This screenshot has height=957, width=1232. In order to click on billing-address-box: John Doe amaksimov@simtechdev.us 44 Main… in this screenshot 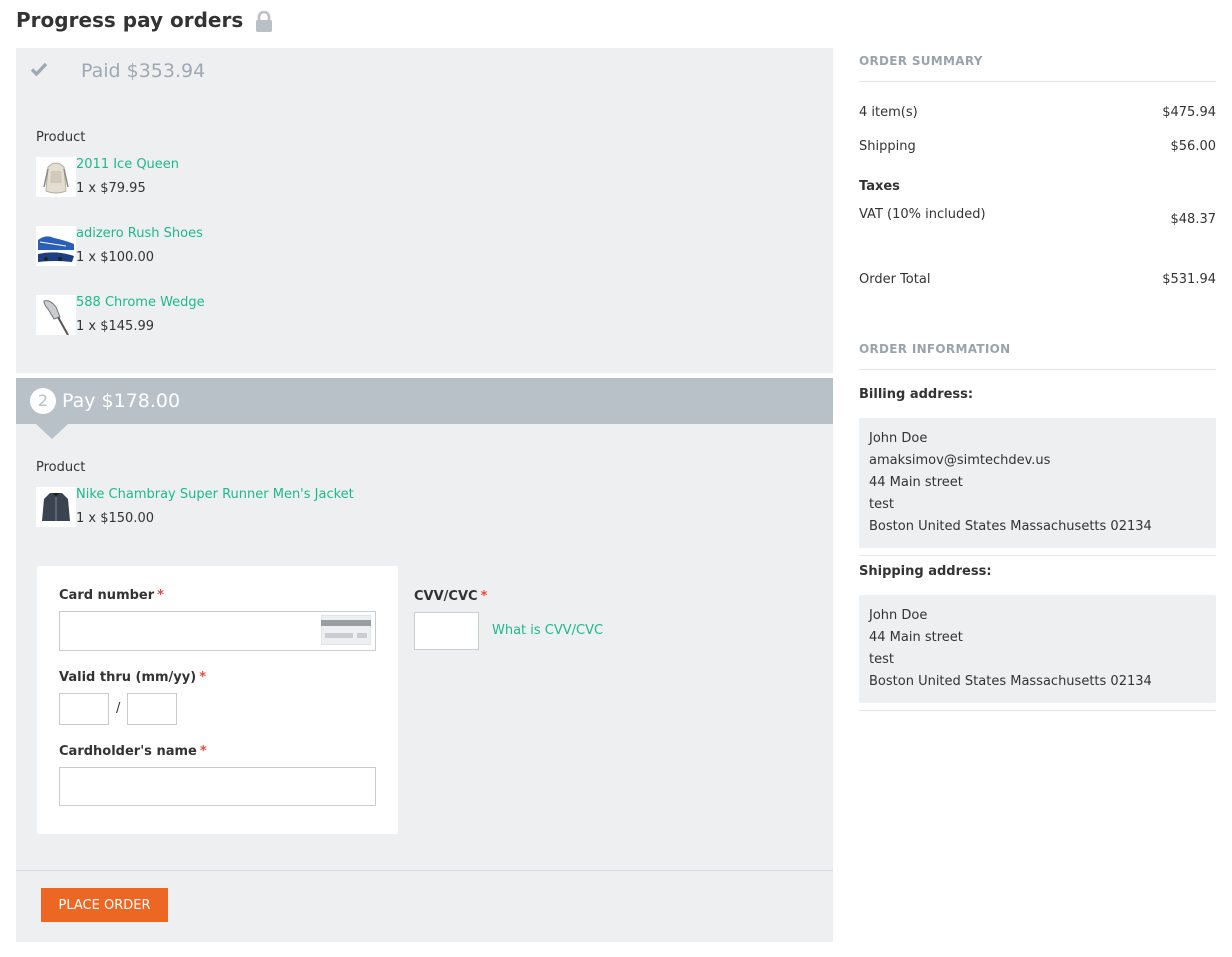, I will do `click(1037, 483)`.